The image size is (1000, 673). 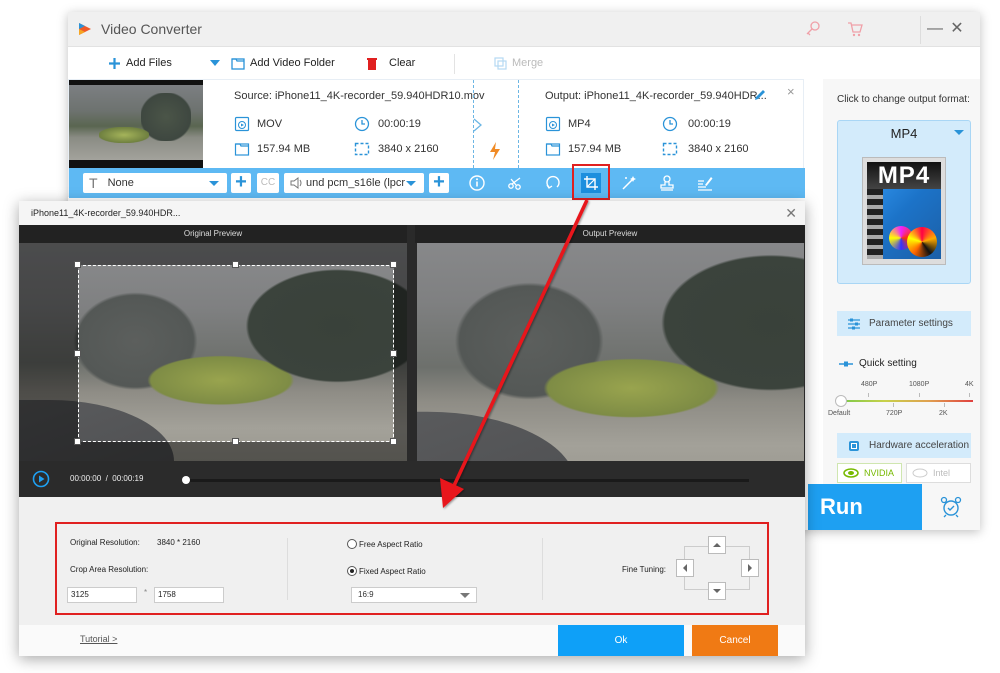 I want to click on remove-file-icon: ×, so click(x=791, y=91).